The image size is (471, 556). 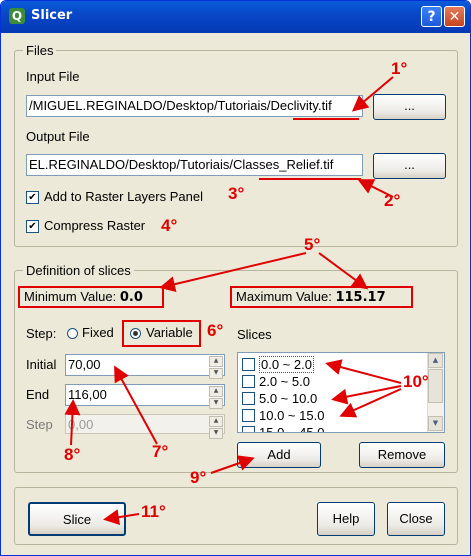 What do you see at coordinates (416, 381) in the screenshot?
I see `annotation-10: 10°` at bounding box center [416, 381].